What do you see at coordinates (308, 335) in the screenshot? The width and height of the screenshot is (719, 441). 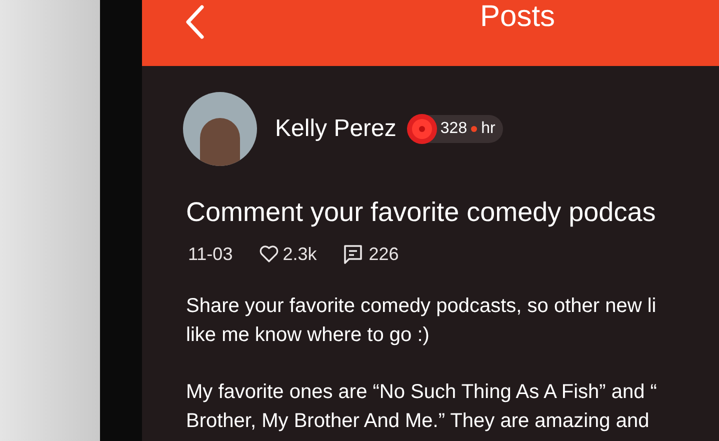 I see `body-text-line: like me know where to go :)` at bounding box center [308, 335].